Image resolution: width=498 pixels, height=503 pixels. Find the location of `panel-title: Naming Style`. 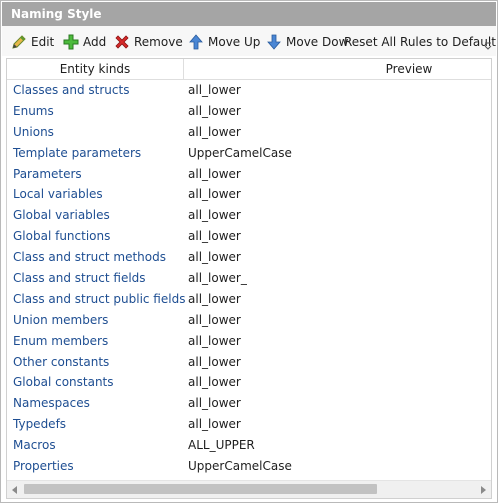

panel-title: Naming Style is located at coordinates (249, 14).